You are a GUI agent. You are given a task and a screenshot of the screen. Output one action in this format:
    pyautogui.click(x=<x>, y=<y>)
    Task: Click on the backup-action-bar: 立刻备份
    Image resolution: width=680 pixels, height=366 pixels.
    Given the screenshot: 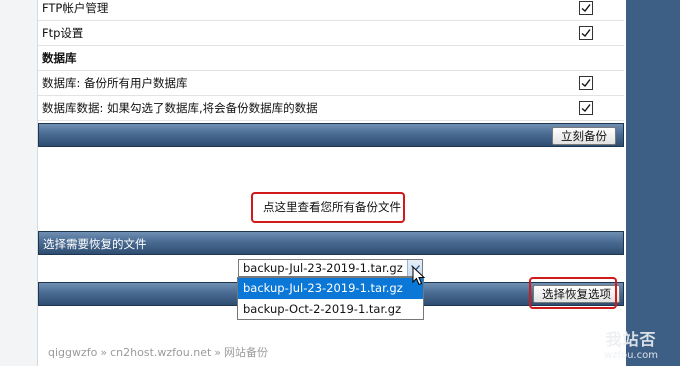 What is the action you would take?
    pyautogui.click(x=331, y=135)
    